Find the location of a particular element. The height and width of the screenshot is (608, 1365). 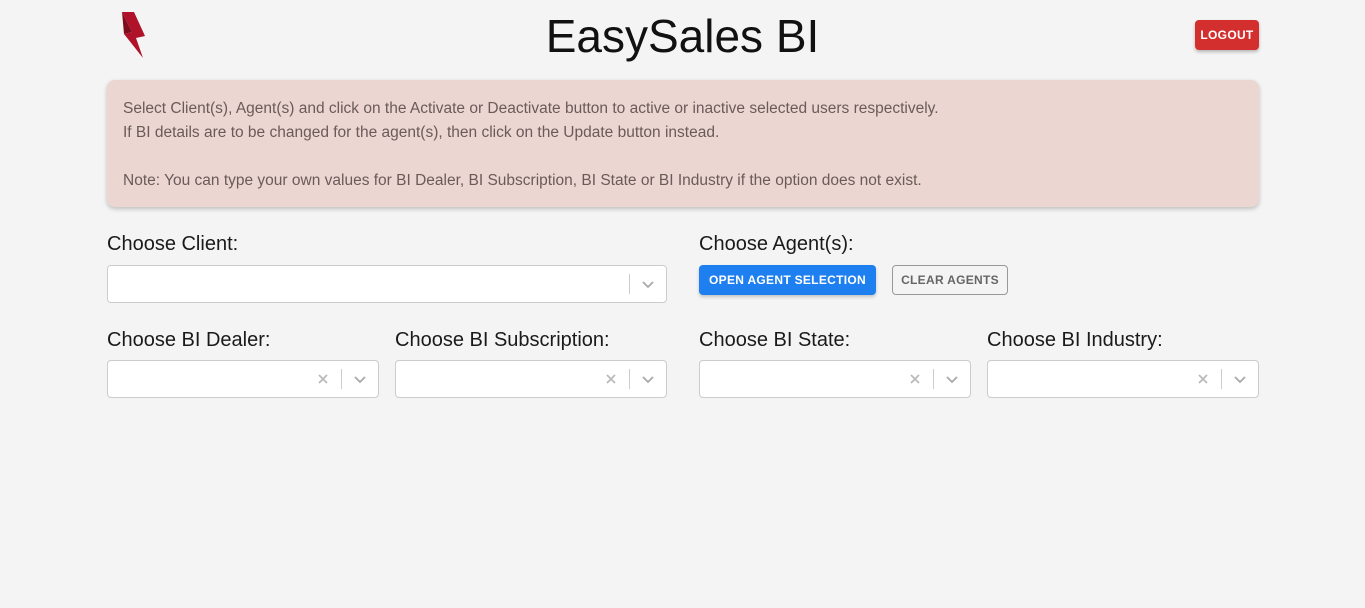

client-label: Choose Client: is located at coordinates (173, 244).